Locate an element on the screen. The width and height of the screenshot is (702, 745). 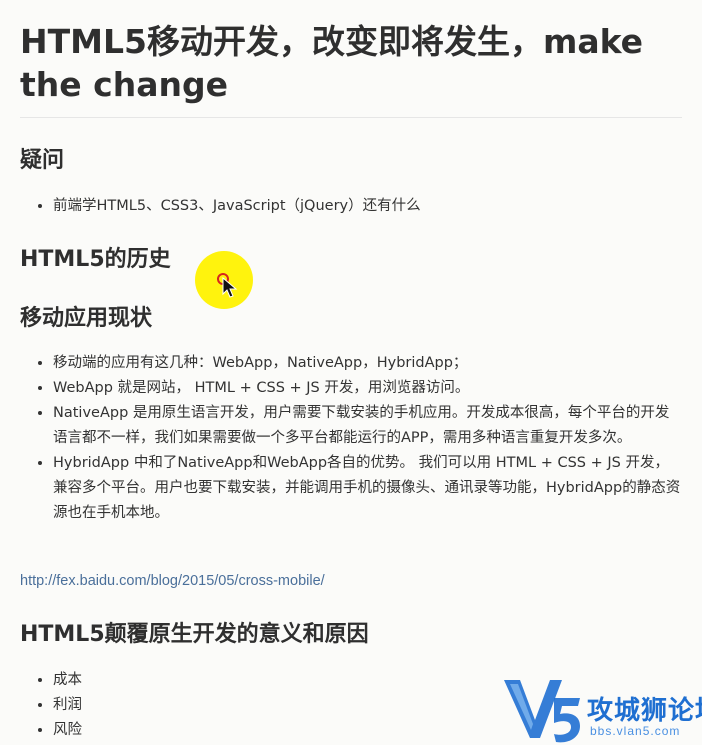
watermark-domain-text: bbs.vlan5.com is located at coordinates (635, 731).